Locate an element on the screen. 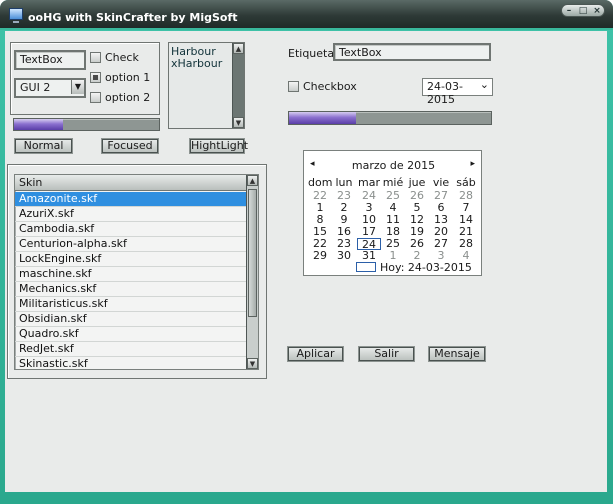  gui-combobox: GUI 2 ▼ is located at coordinates (50, 88).